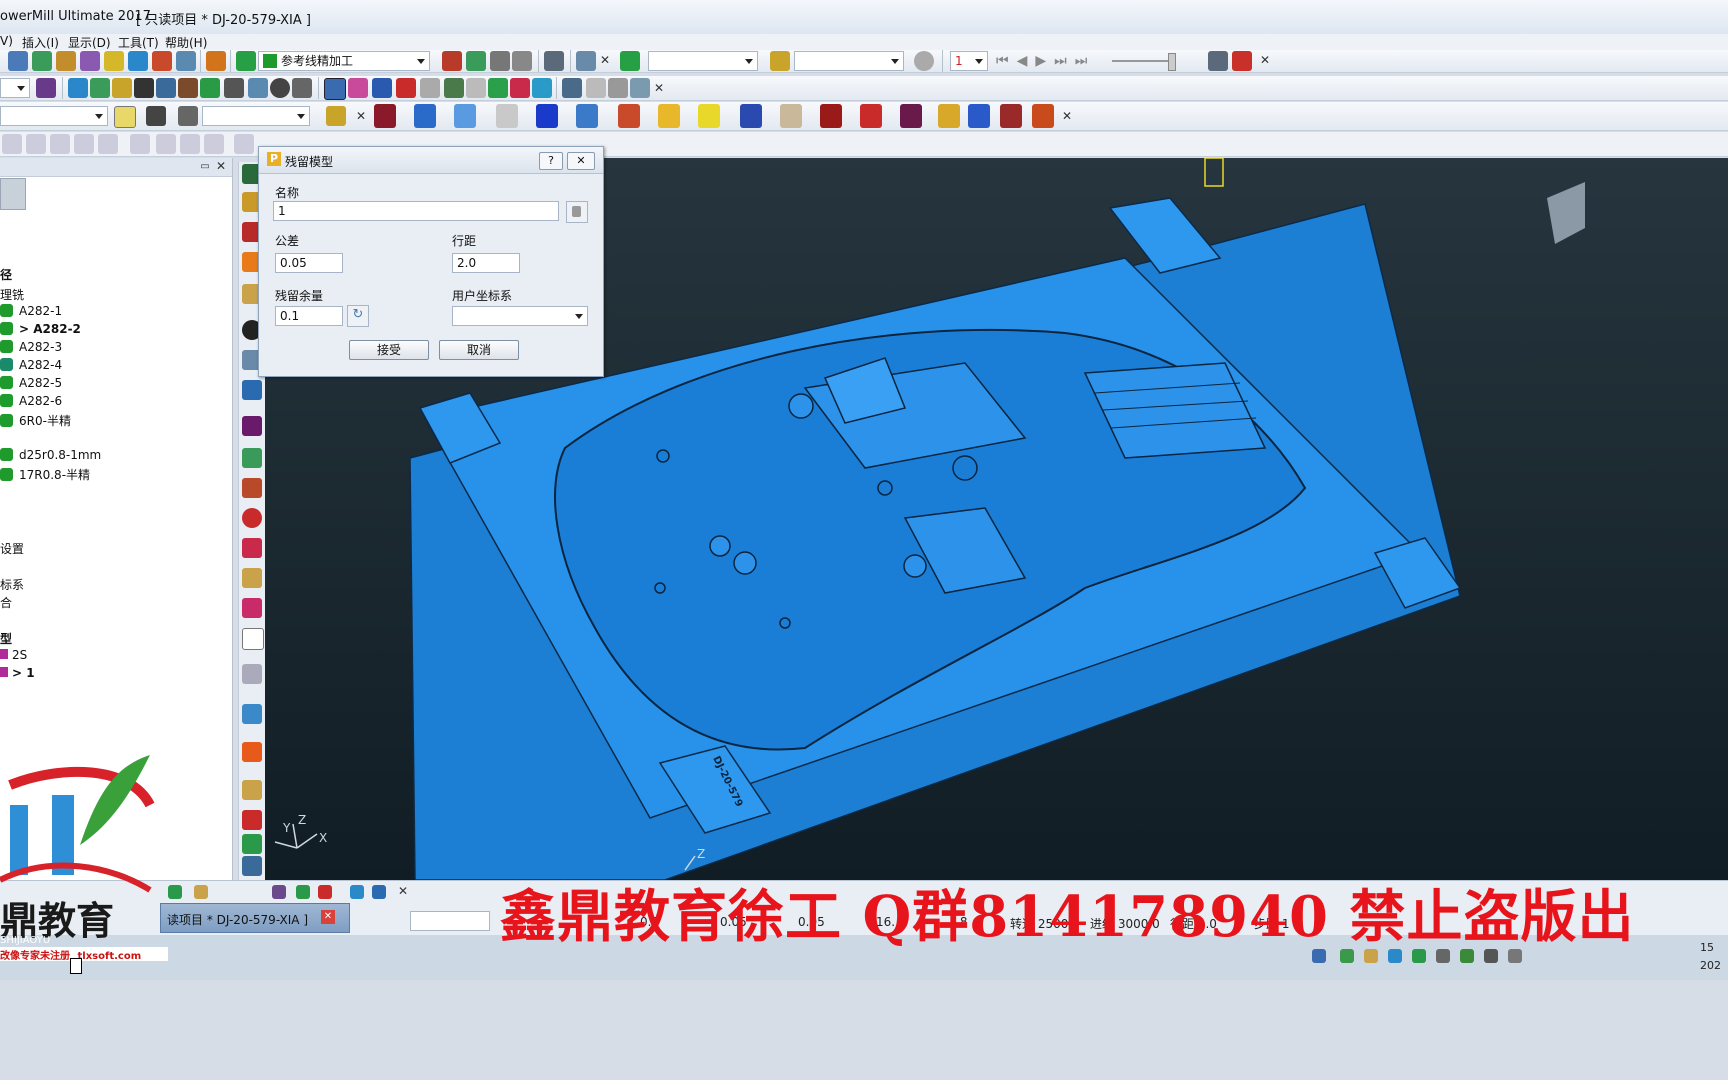  Describe the element at coordinates (703, 61) in the screenshot. I see `layer-combo` at that location.